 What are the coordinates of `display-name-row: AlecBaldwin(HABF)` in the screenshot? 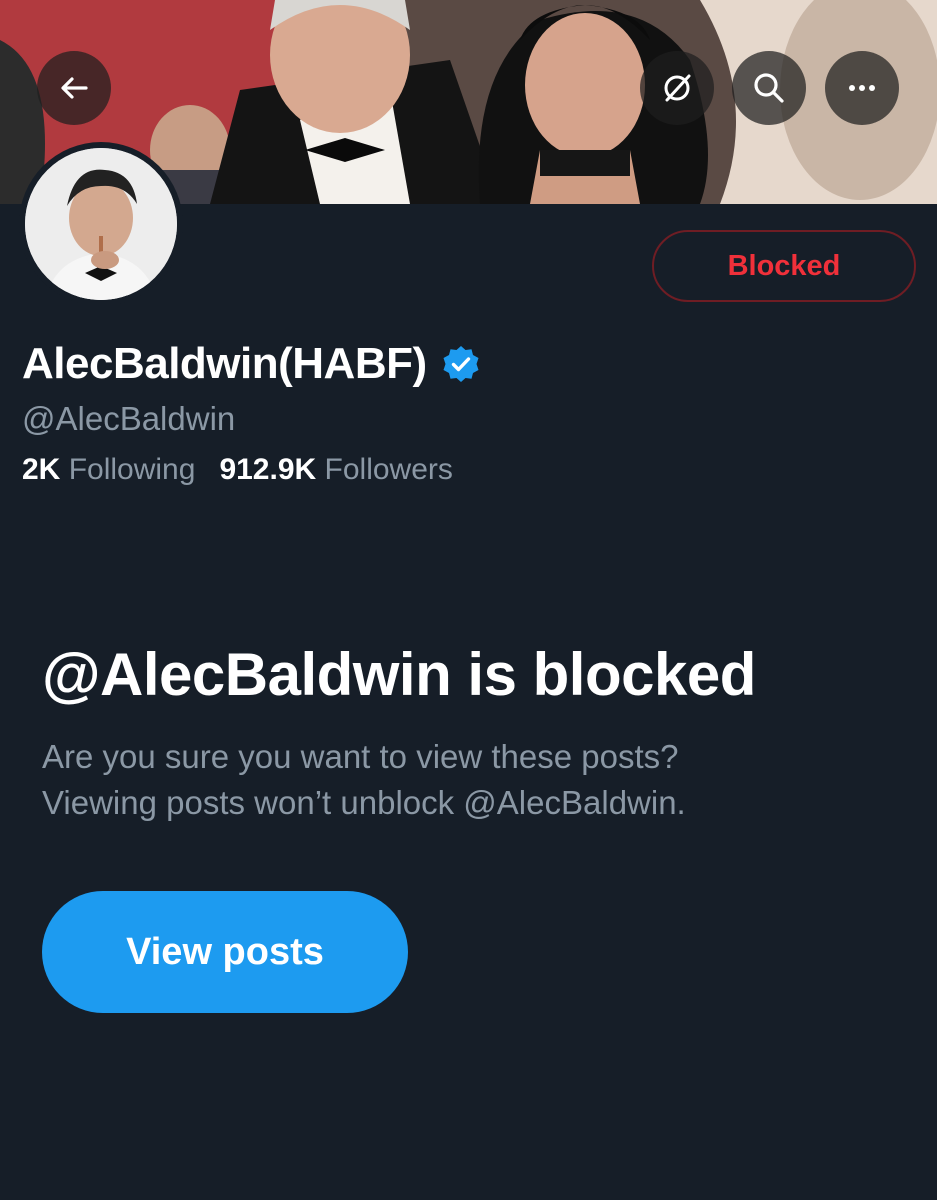 It's located at (251, 364).